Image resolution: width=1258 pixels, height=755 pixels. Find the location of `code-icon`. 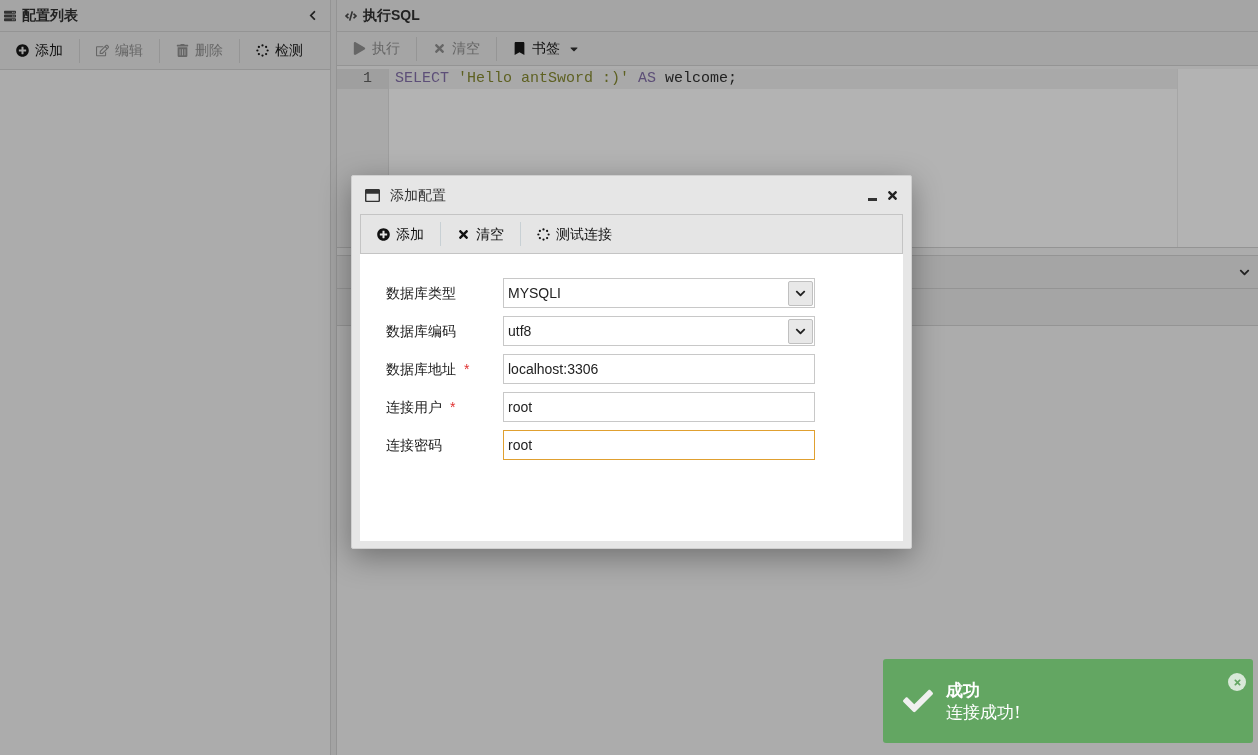

code-icon is located at coordinates (351, 15).